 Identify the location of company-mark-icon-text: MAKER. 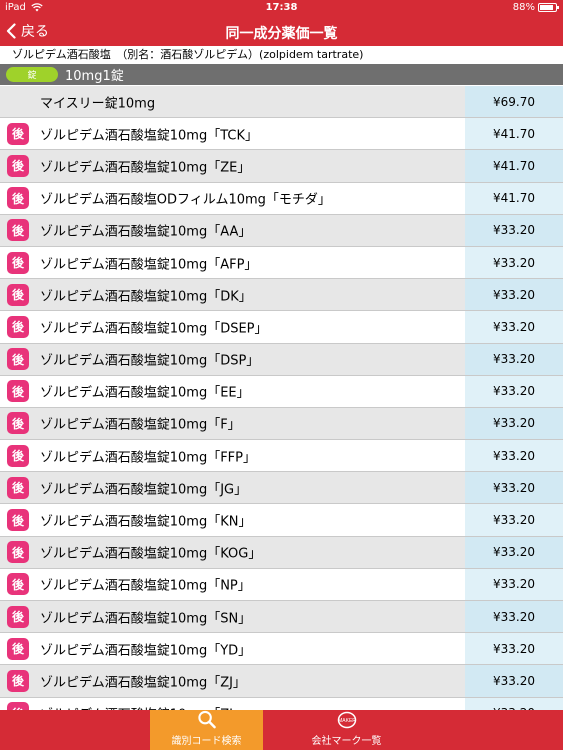
(347, 721).